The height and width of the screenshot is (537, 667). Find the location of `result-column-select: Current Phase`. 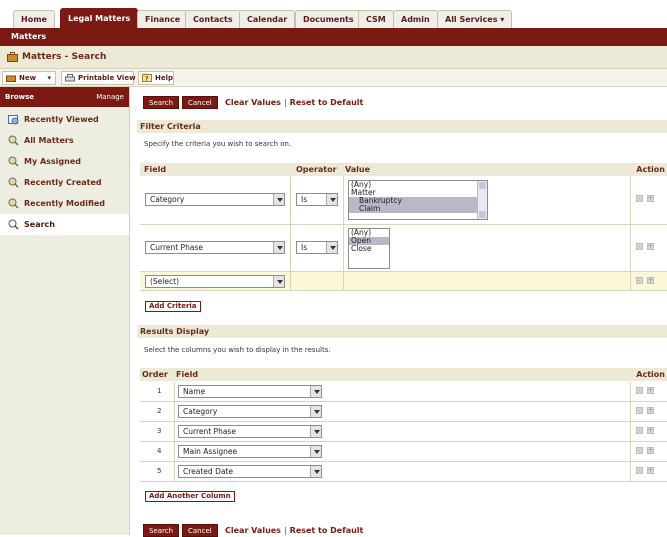

result-column-select: Current Phase is located at coordinates (250, 431).